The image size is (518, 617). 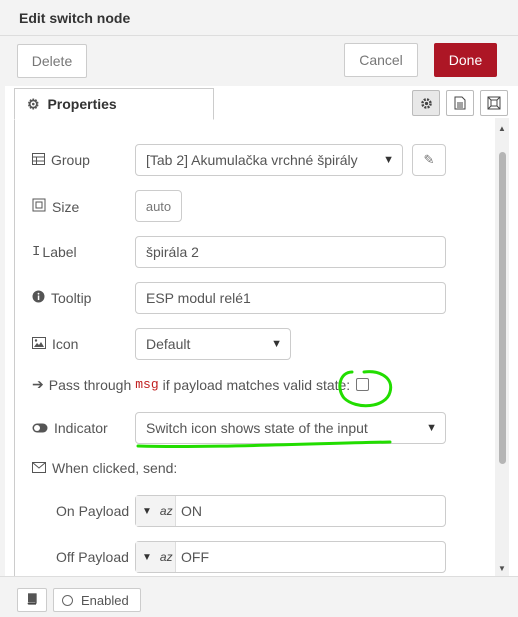 I want to click on scrollbar: ▲ ▼, so click(x=502, y=347).